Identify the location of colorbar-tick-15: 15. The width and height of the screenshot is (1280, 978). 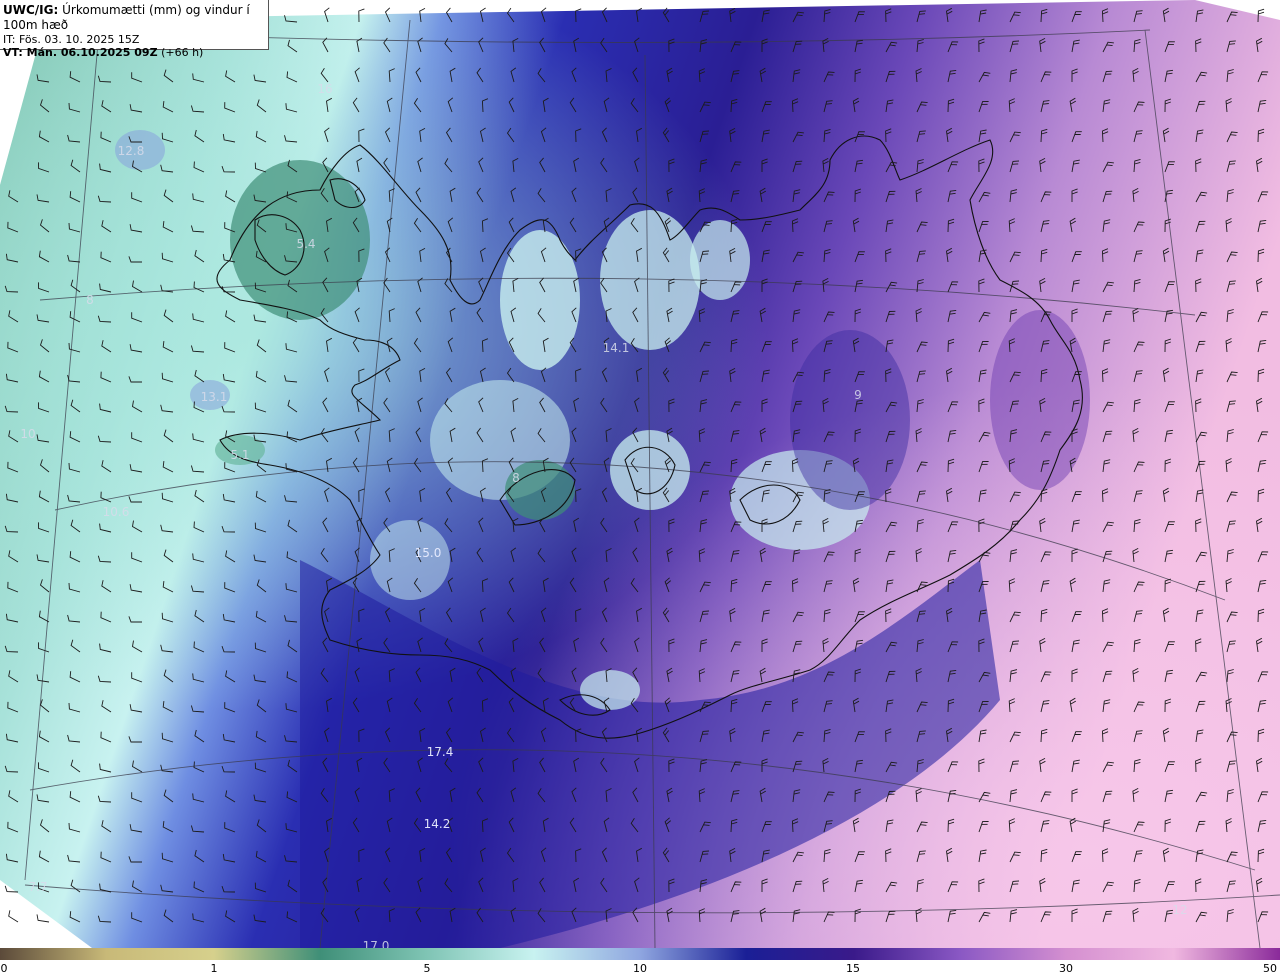
(853, 968).